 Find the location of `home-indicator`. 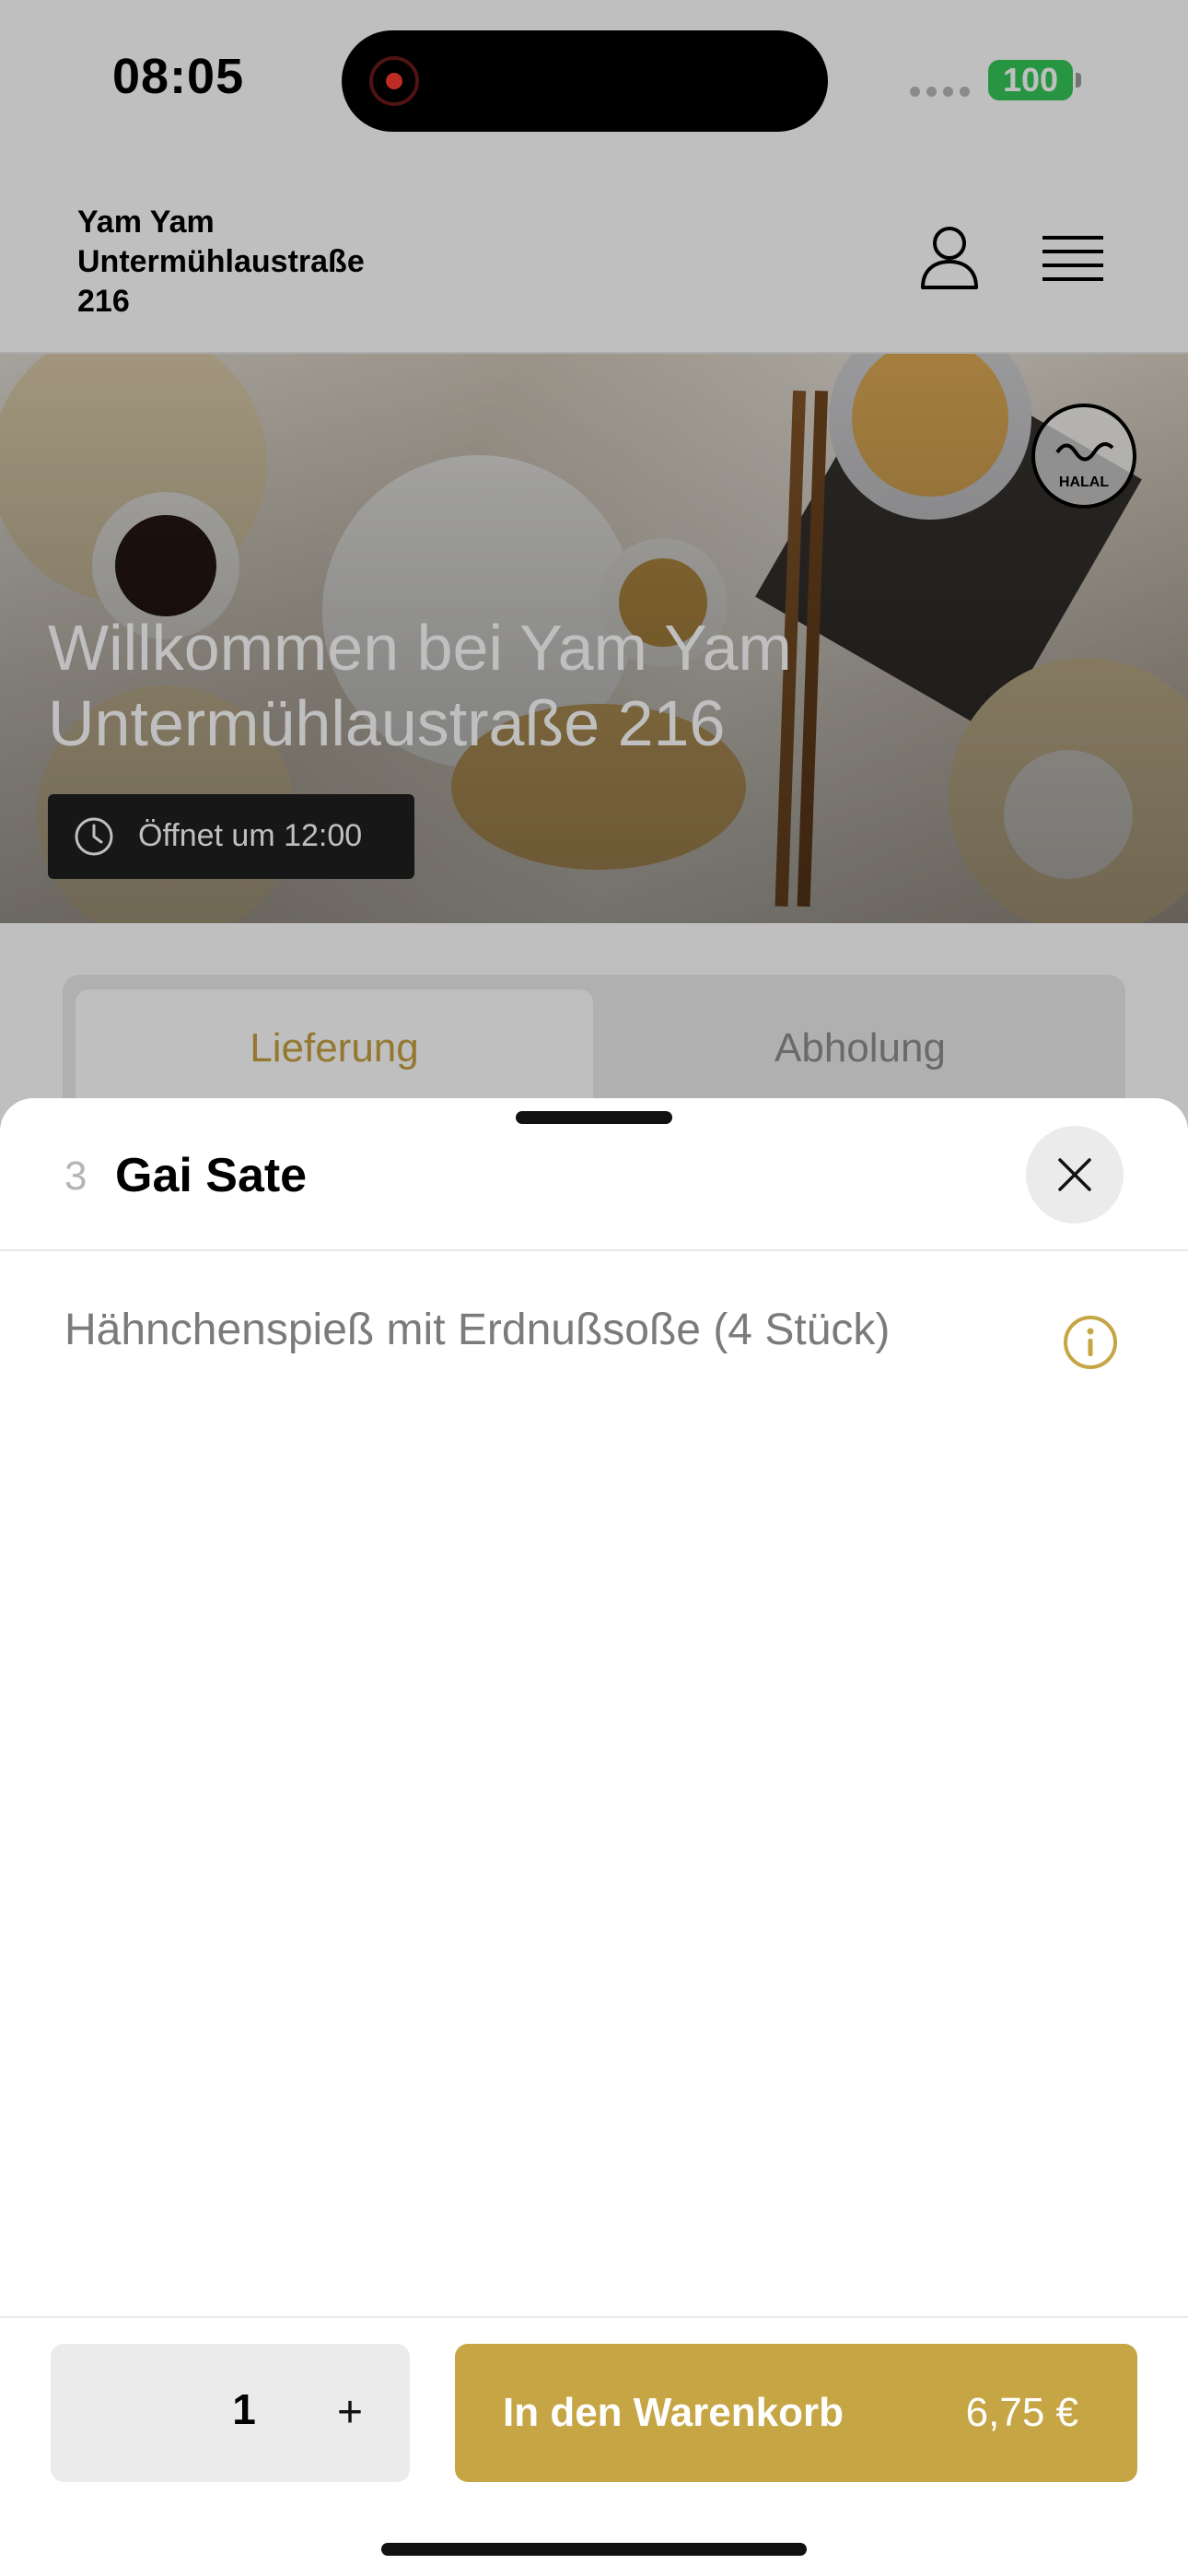

home-indicator is located at coordinates (594, 2549).